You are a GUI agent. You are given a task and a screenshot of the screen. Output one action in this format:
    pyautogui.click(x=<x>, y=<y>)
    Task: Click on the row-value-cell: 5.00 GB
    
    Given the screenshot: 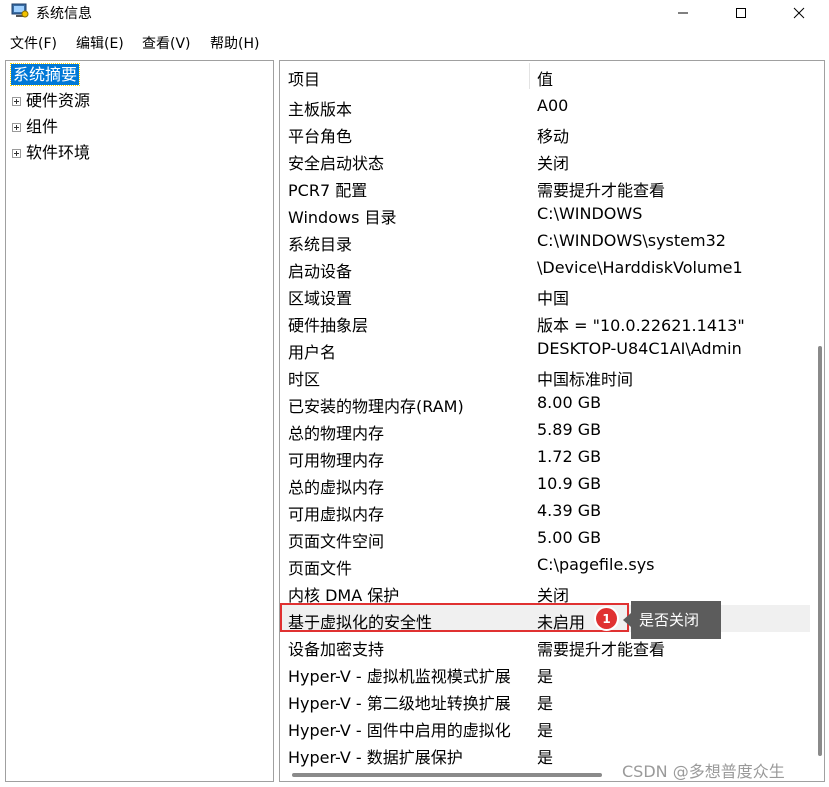 What is the action you would take?
    pyautogui.click(x=569, y=537)
    